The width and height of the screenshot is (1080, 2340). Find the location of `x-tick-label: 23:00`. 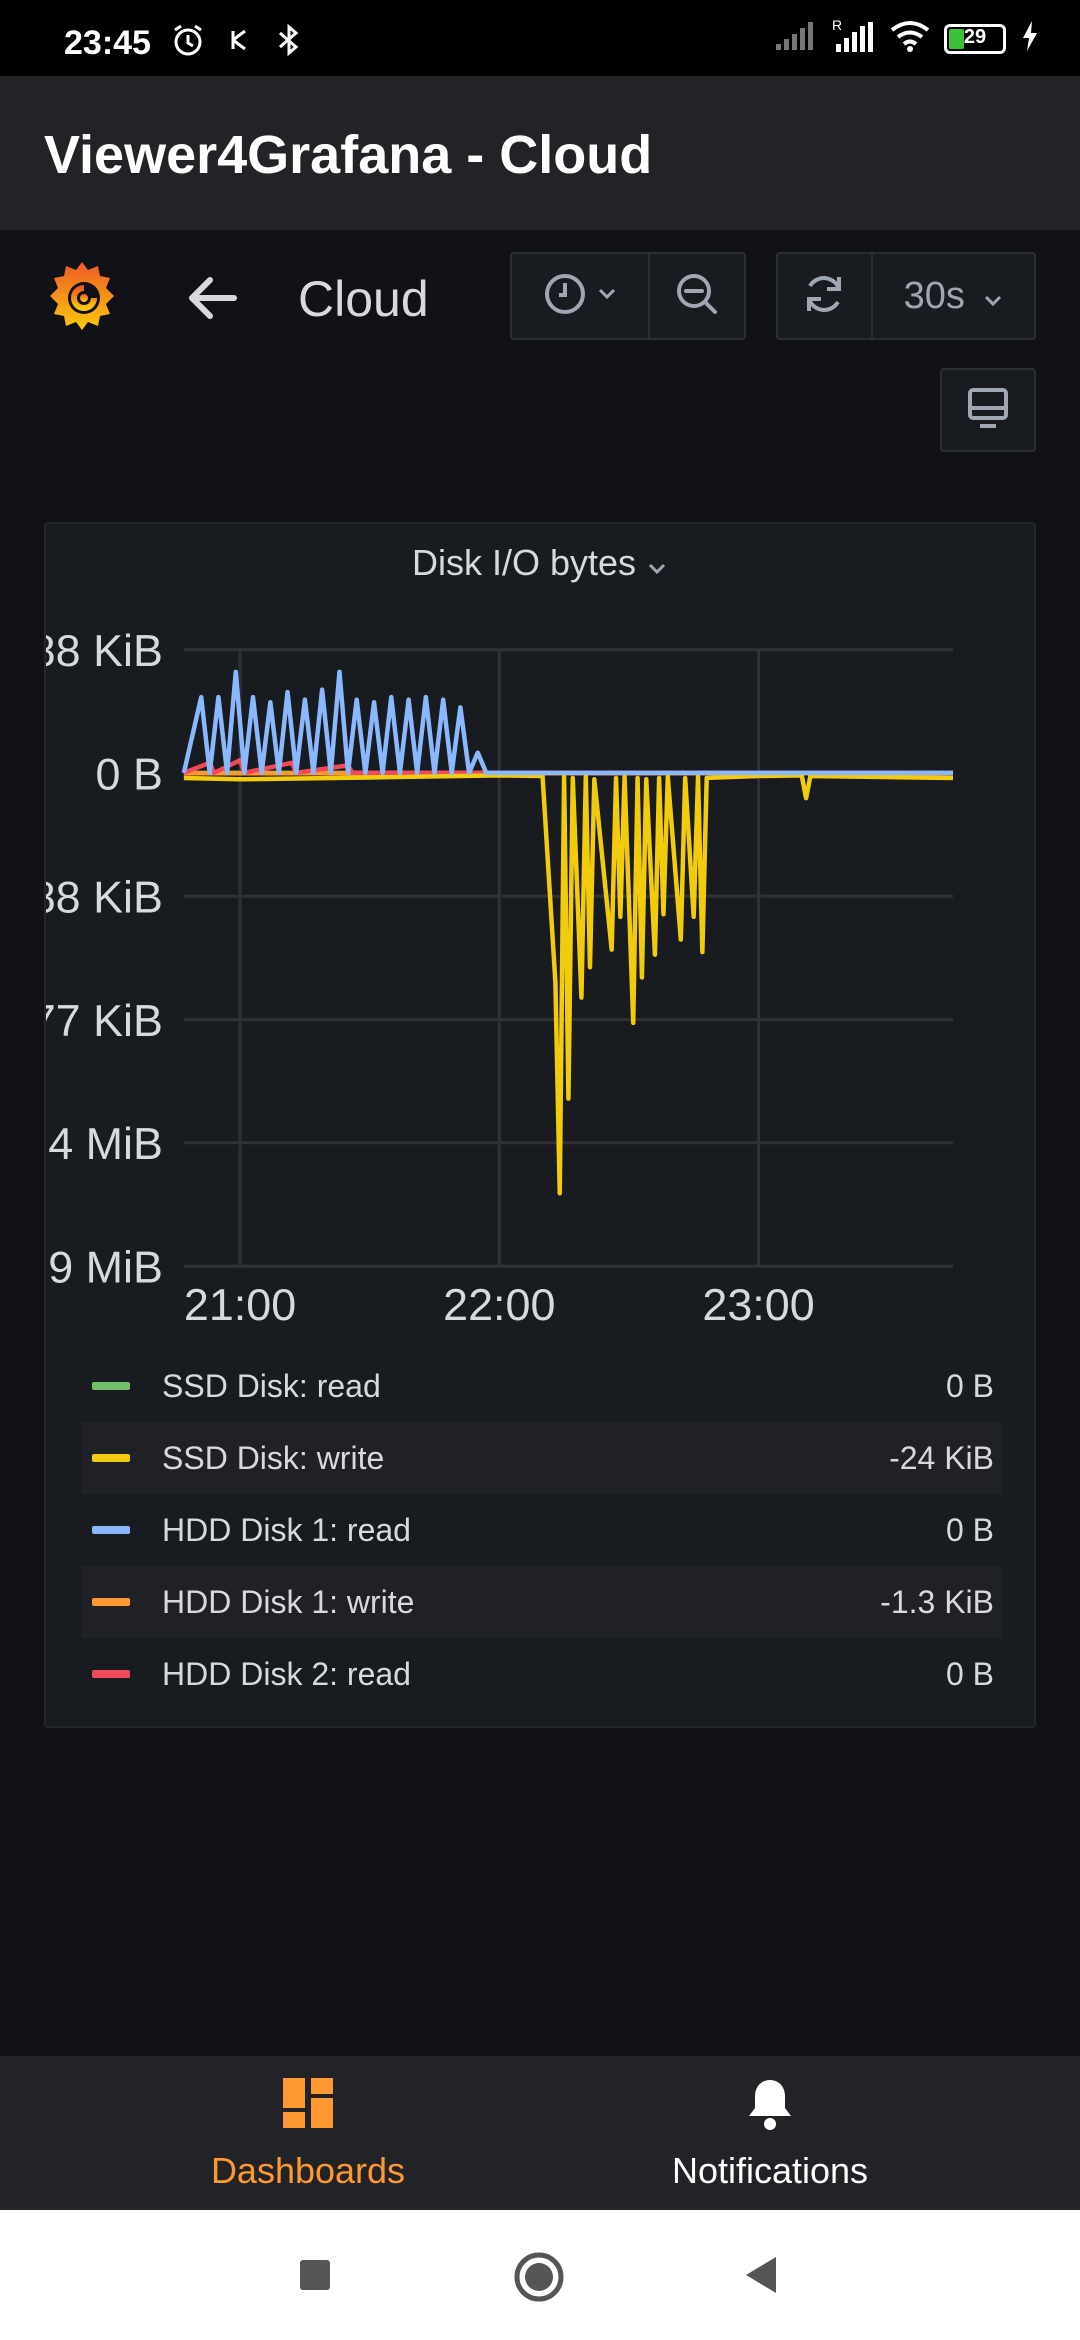

x-tick-label: 23:00 is located at coordinates (758, 1304).